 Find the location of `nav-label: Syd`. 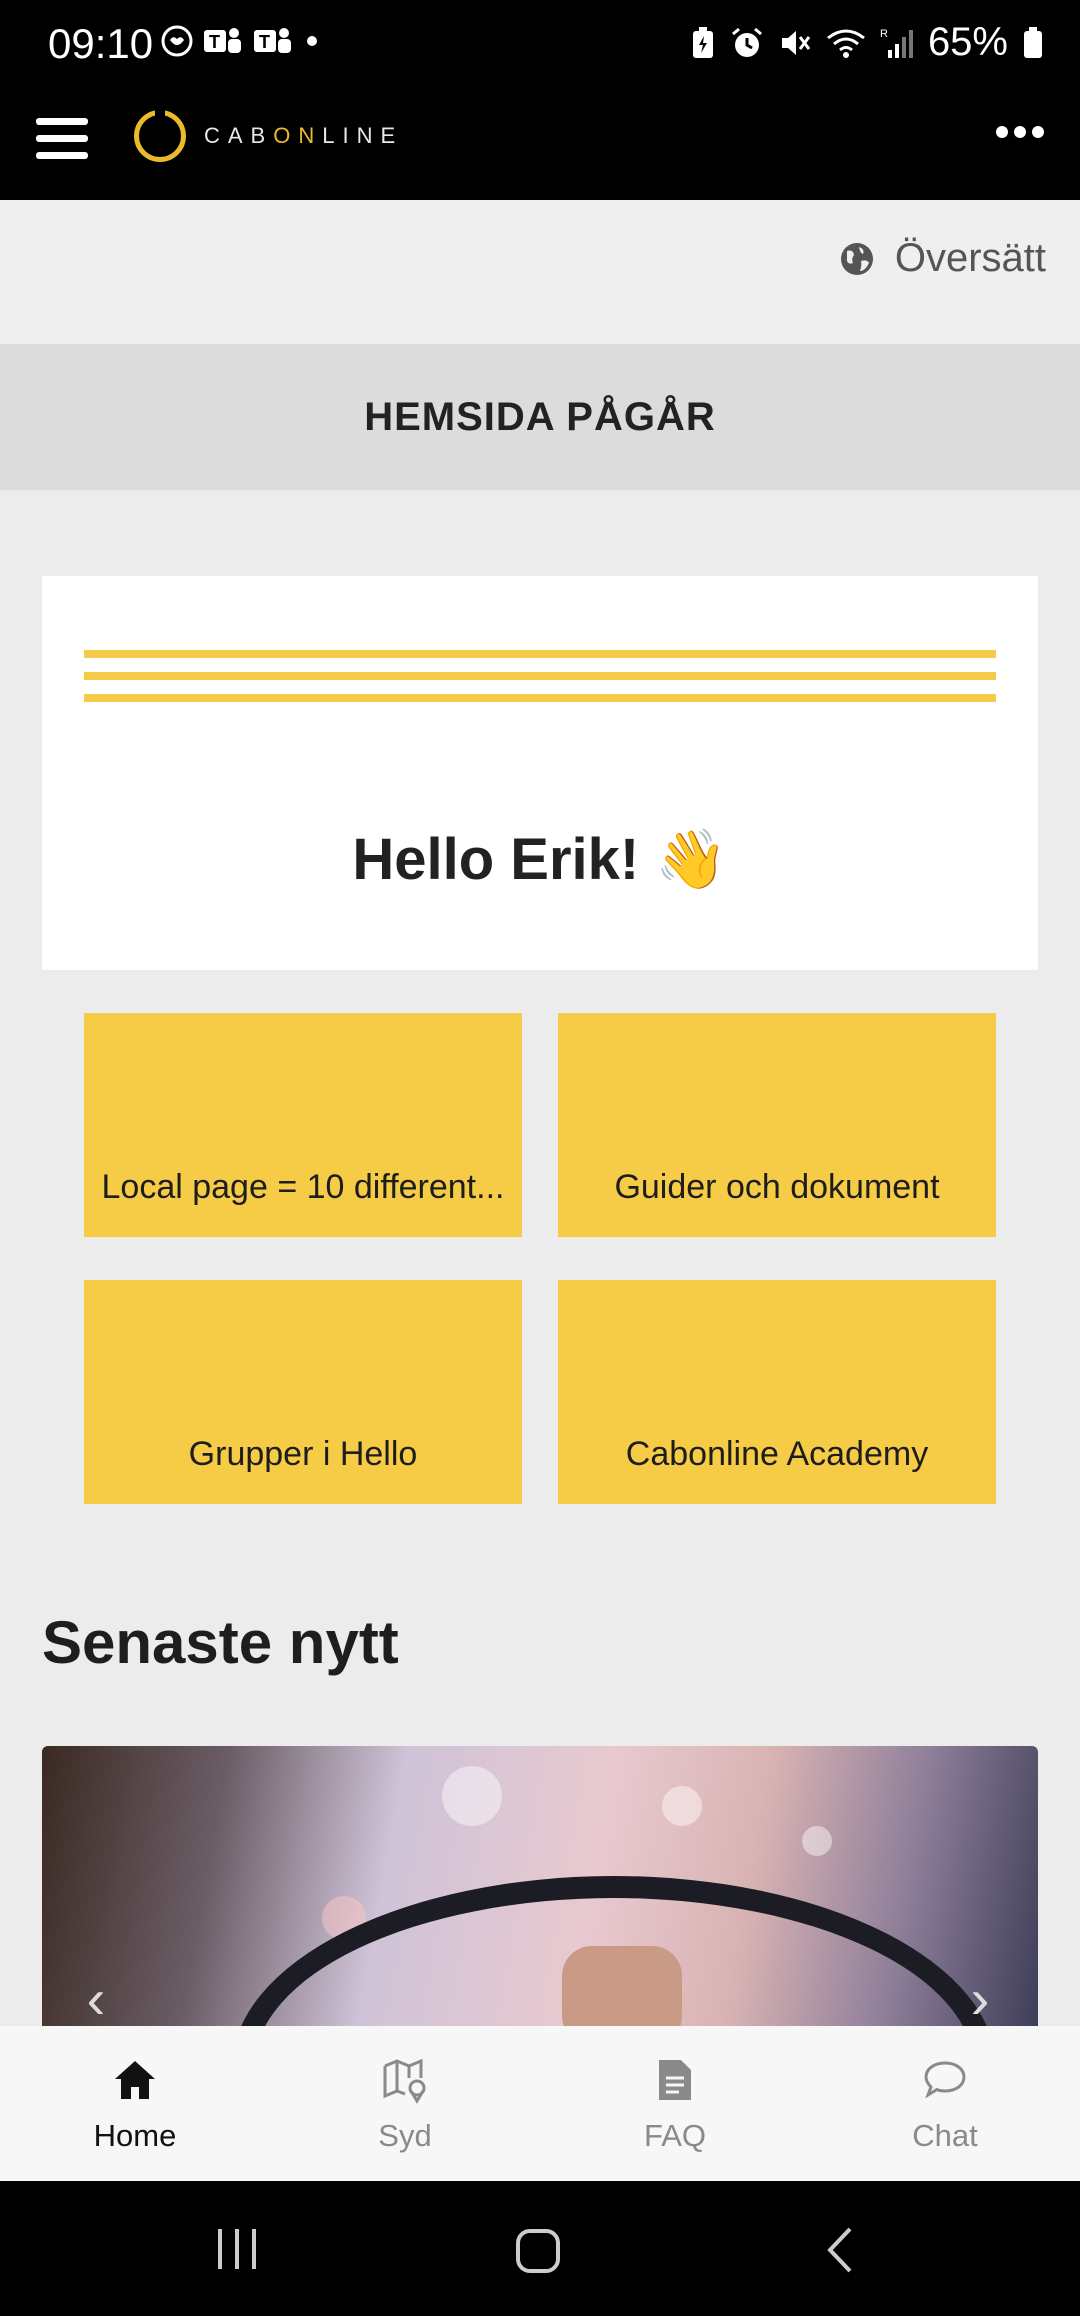

nav-label: Syd is located at coordinates (405, 2135).